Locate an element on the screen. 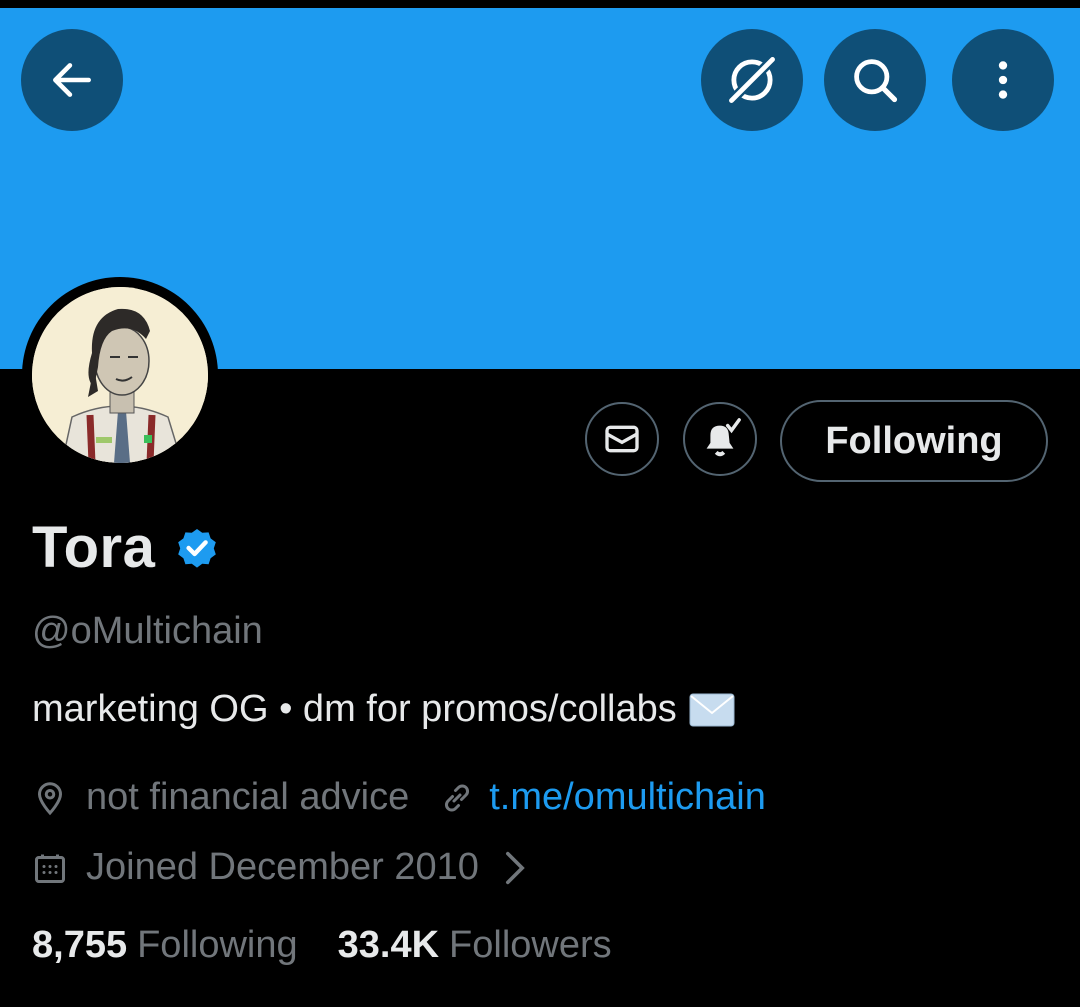  envelope-emoji-icon is located at coordinates (712, 709).